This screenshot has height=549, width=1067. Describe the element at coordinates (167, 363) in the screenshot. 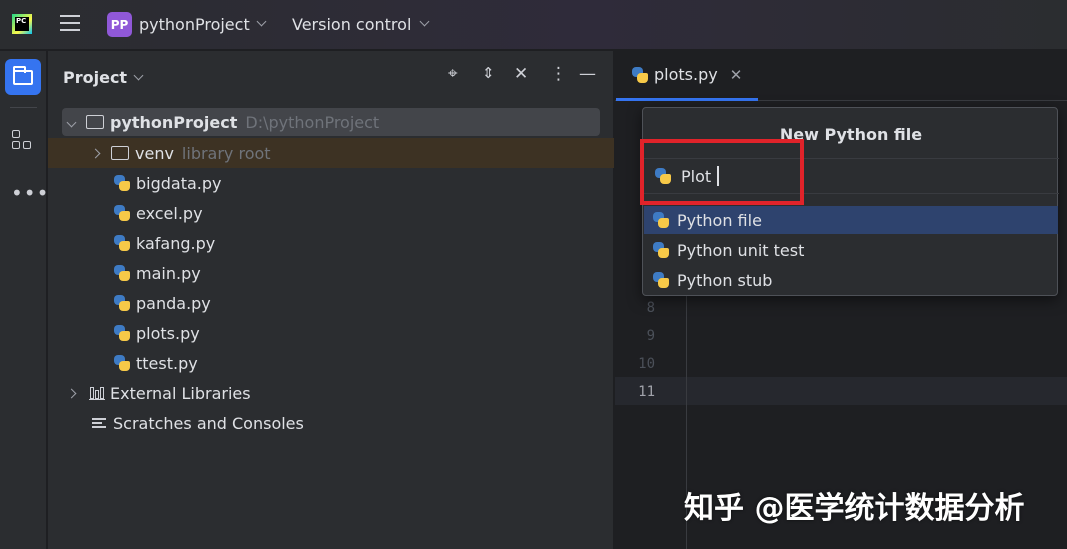

I see `tree-item-label: ttest.py` at that location.